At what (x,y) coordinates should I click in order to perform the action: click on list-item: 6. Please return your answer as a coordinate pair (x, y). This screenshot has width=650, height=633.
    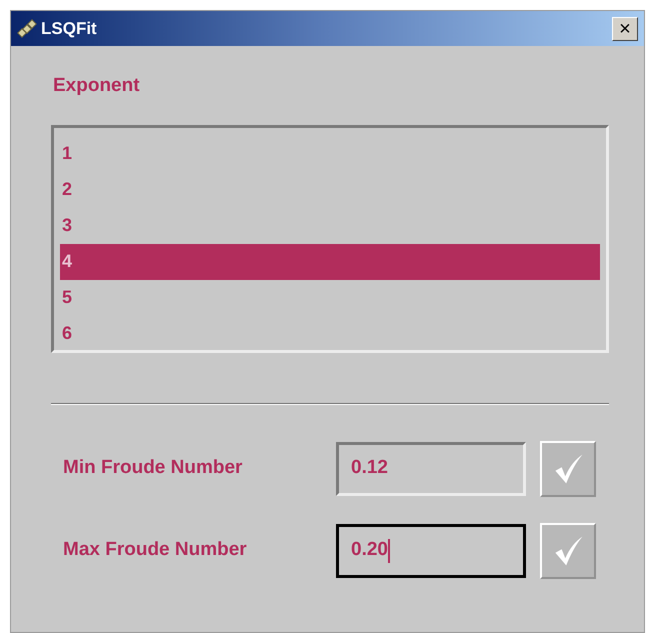
    Looking at the image, I should click on (330, 334).